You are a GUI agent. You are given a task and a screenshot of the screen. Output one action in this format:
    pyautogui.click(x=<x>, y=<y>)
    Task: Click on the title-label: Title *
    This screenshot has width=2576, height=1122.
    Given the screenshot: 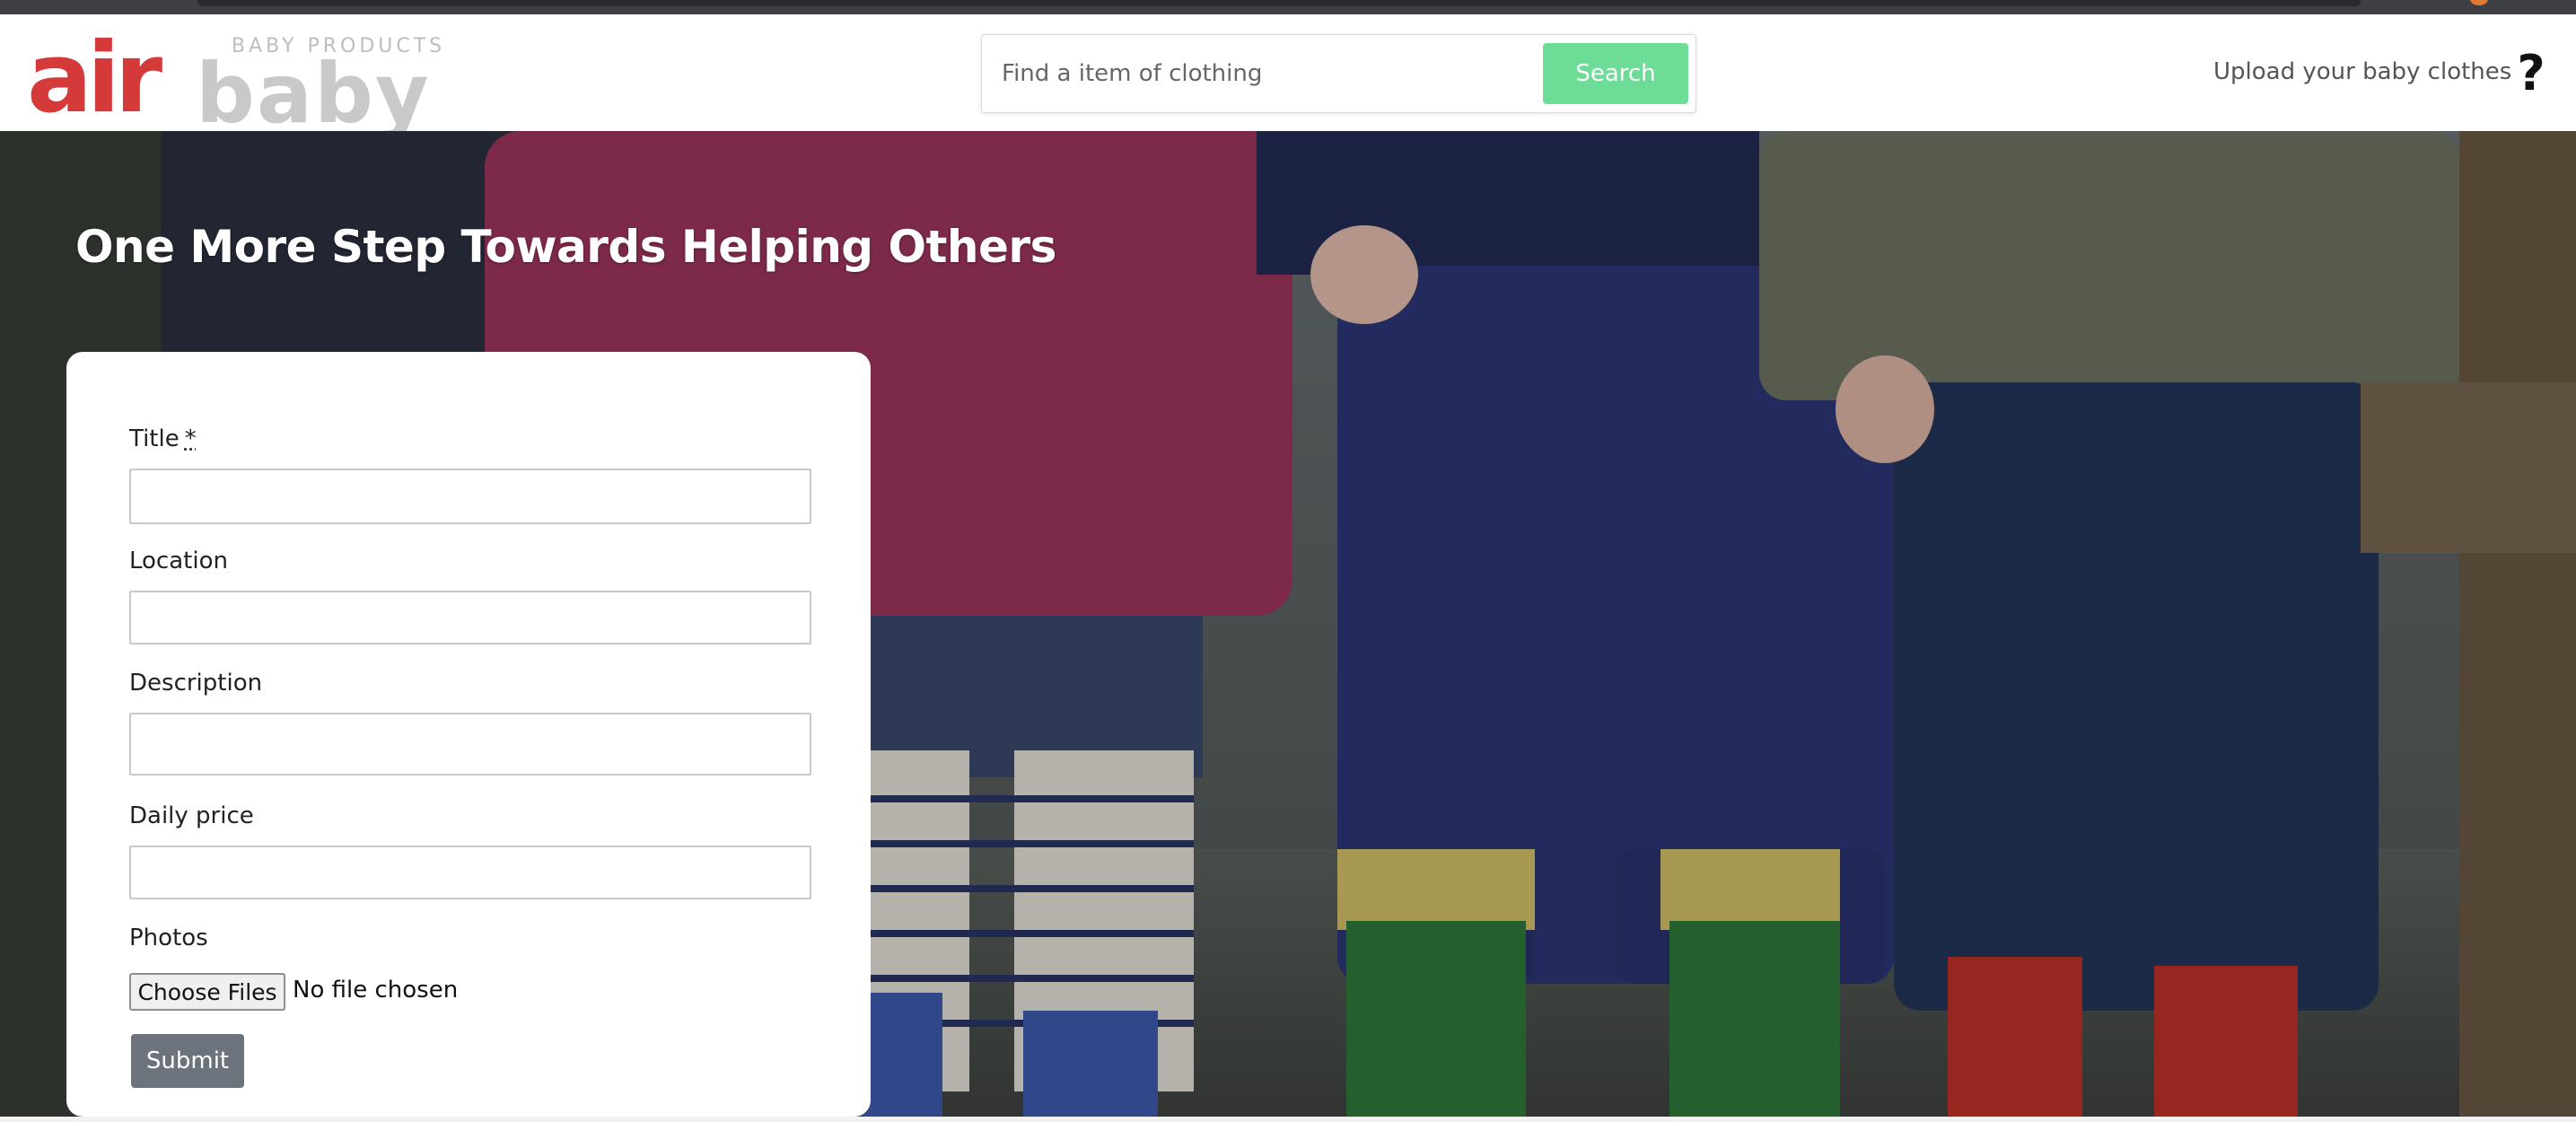 What is the action you would take?
    pyautogui.click(x=163, y=438)
    